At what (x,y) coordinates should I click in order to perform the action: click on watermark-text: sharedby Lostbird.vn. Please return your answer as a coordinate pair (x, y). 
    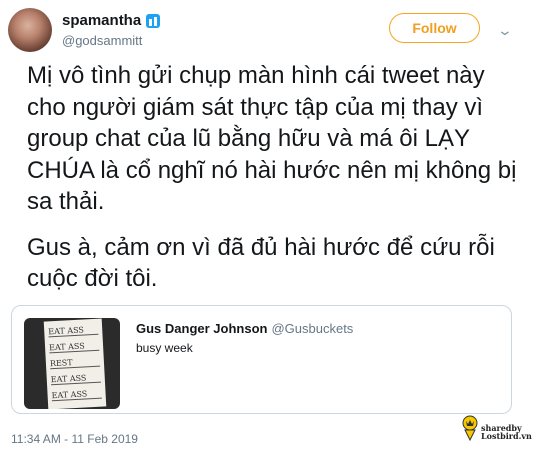
    Looking at the image, I should click on (506, 432).